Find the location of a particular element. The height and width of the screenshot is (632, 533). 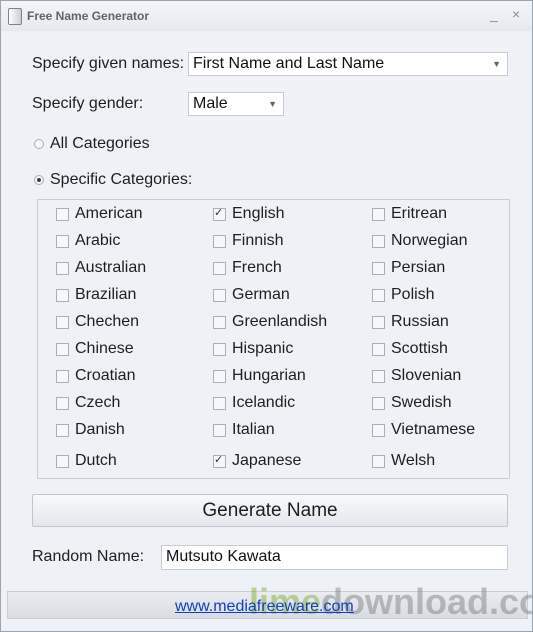

gender-value: Male is located at coordinates (210, 103).